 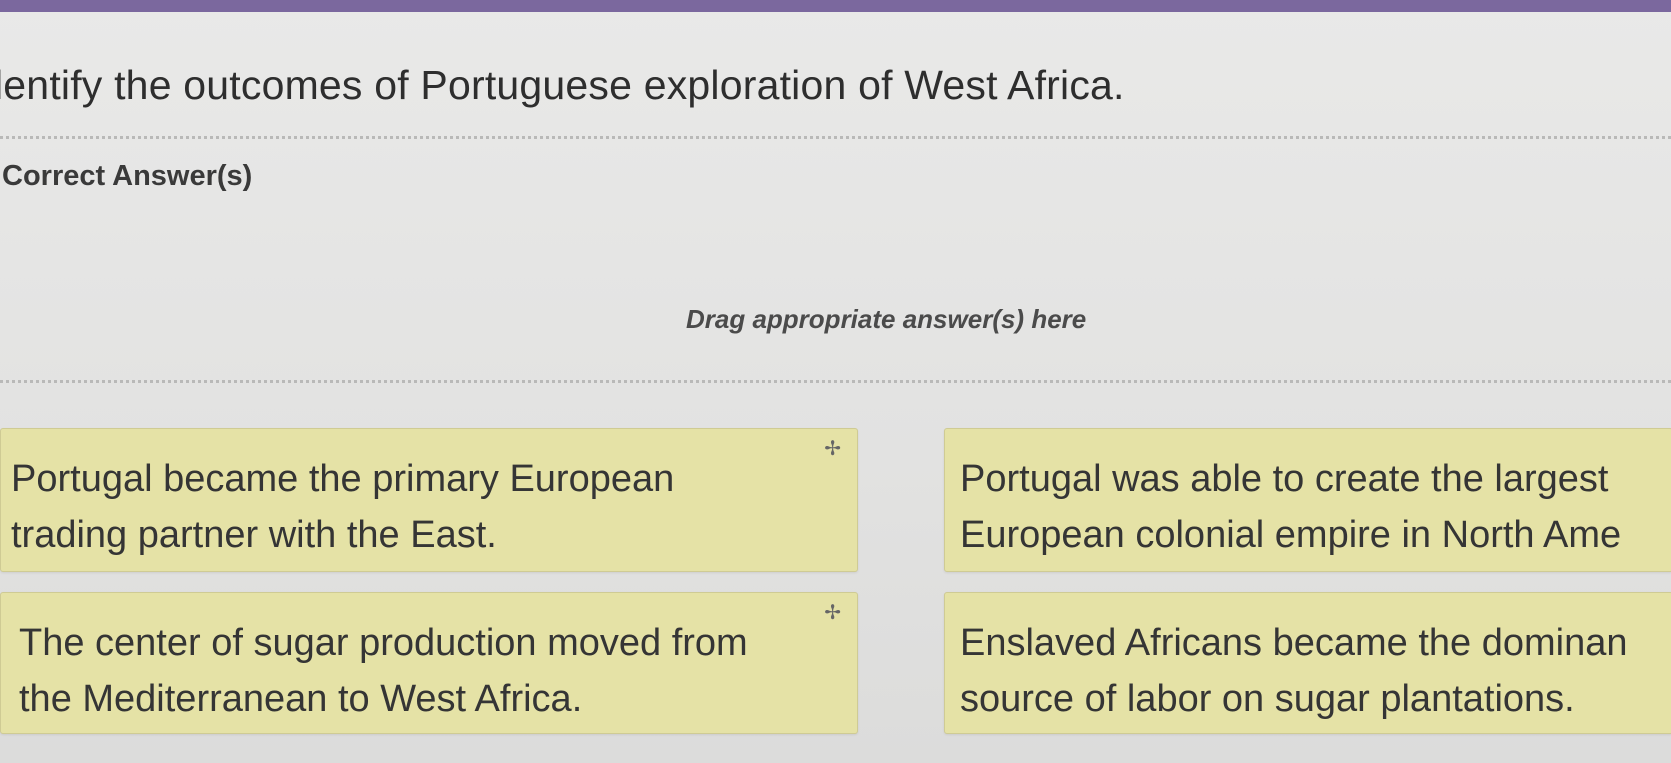 I want to click on answer-option-line: Enslaved Africans became the dominan, so click(x=1294, y=643).